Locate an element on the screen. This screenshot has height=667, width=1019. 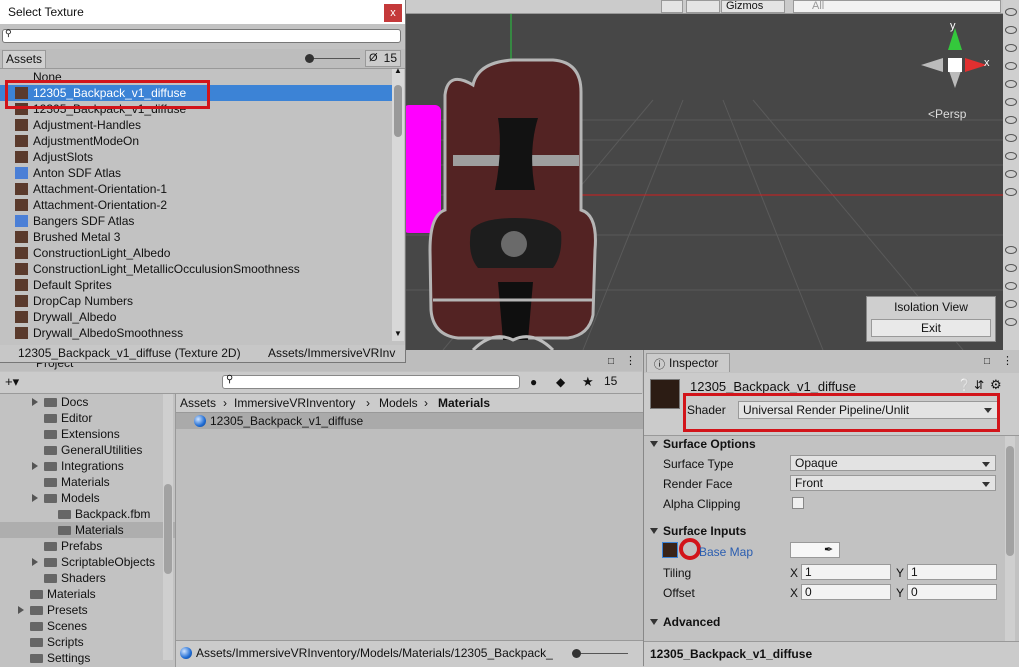
breadcrumb-item: Models is located at coordinates (398, 403).